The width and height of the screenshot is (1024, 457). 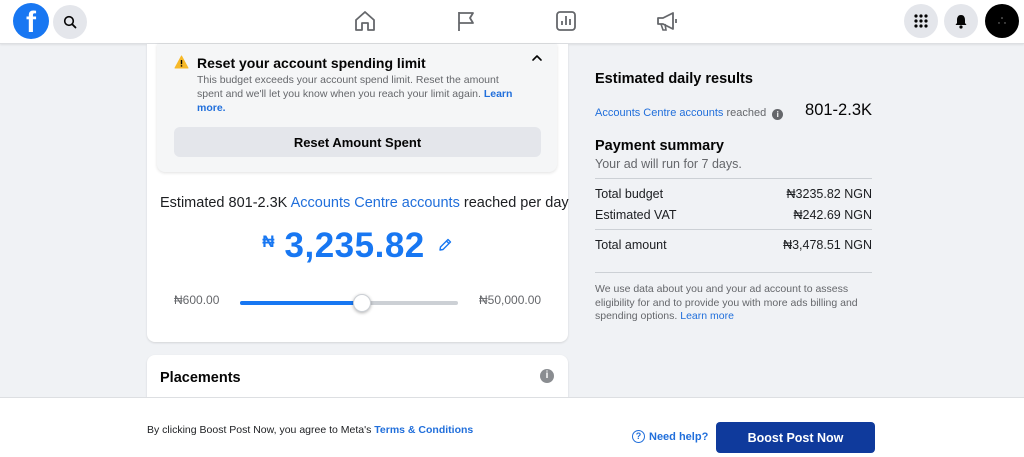 I want to click on budget-slider, so click(x=349, y=303).